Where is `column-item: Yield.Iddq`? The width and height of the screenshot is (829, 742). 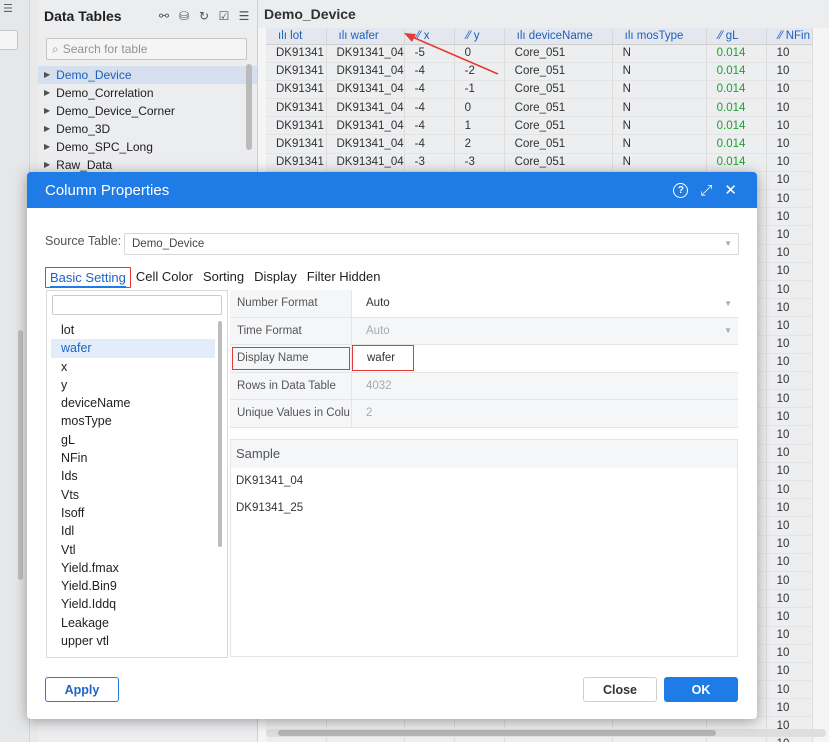
column-item: Yield.Iddq is located at coordinates (133, 604).